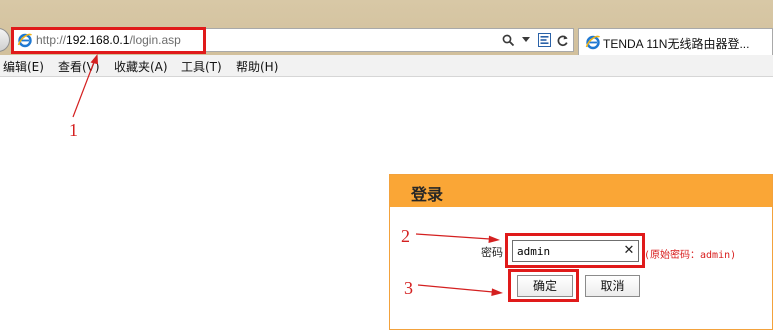 The height and width of the screenshot is (334, 773). Describe the element at coordinates (73, 130) in the screenshot. I see `annotation-number-1: 1` at that location.